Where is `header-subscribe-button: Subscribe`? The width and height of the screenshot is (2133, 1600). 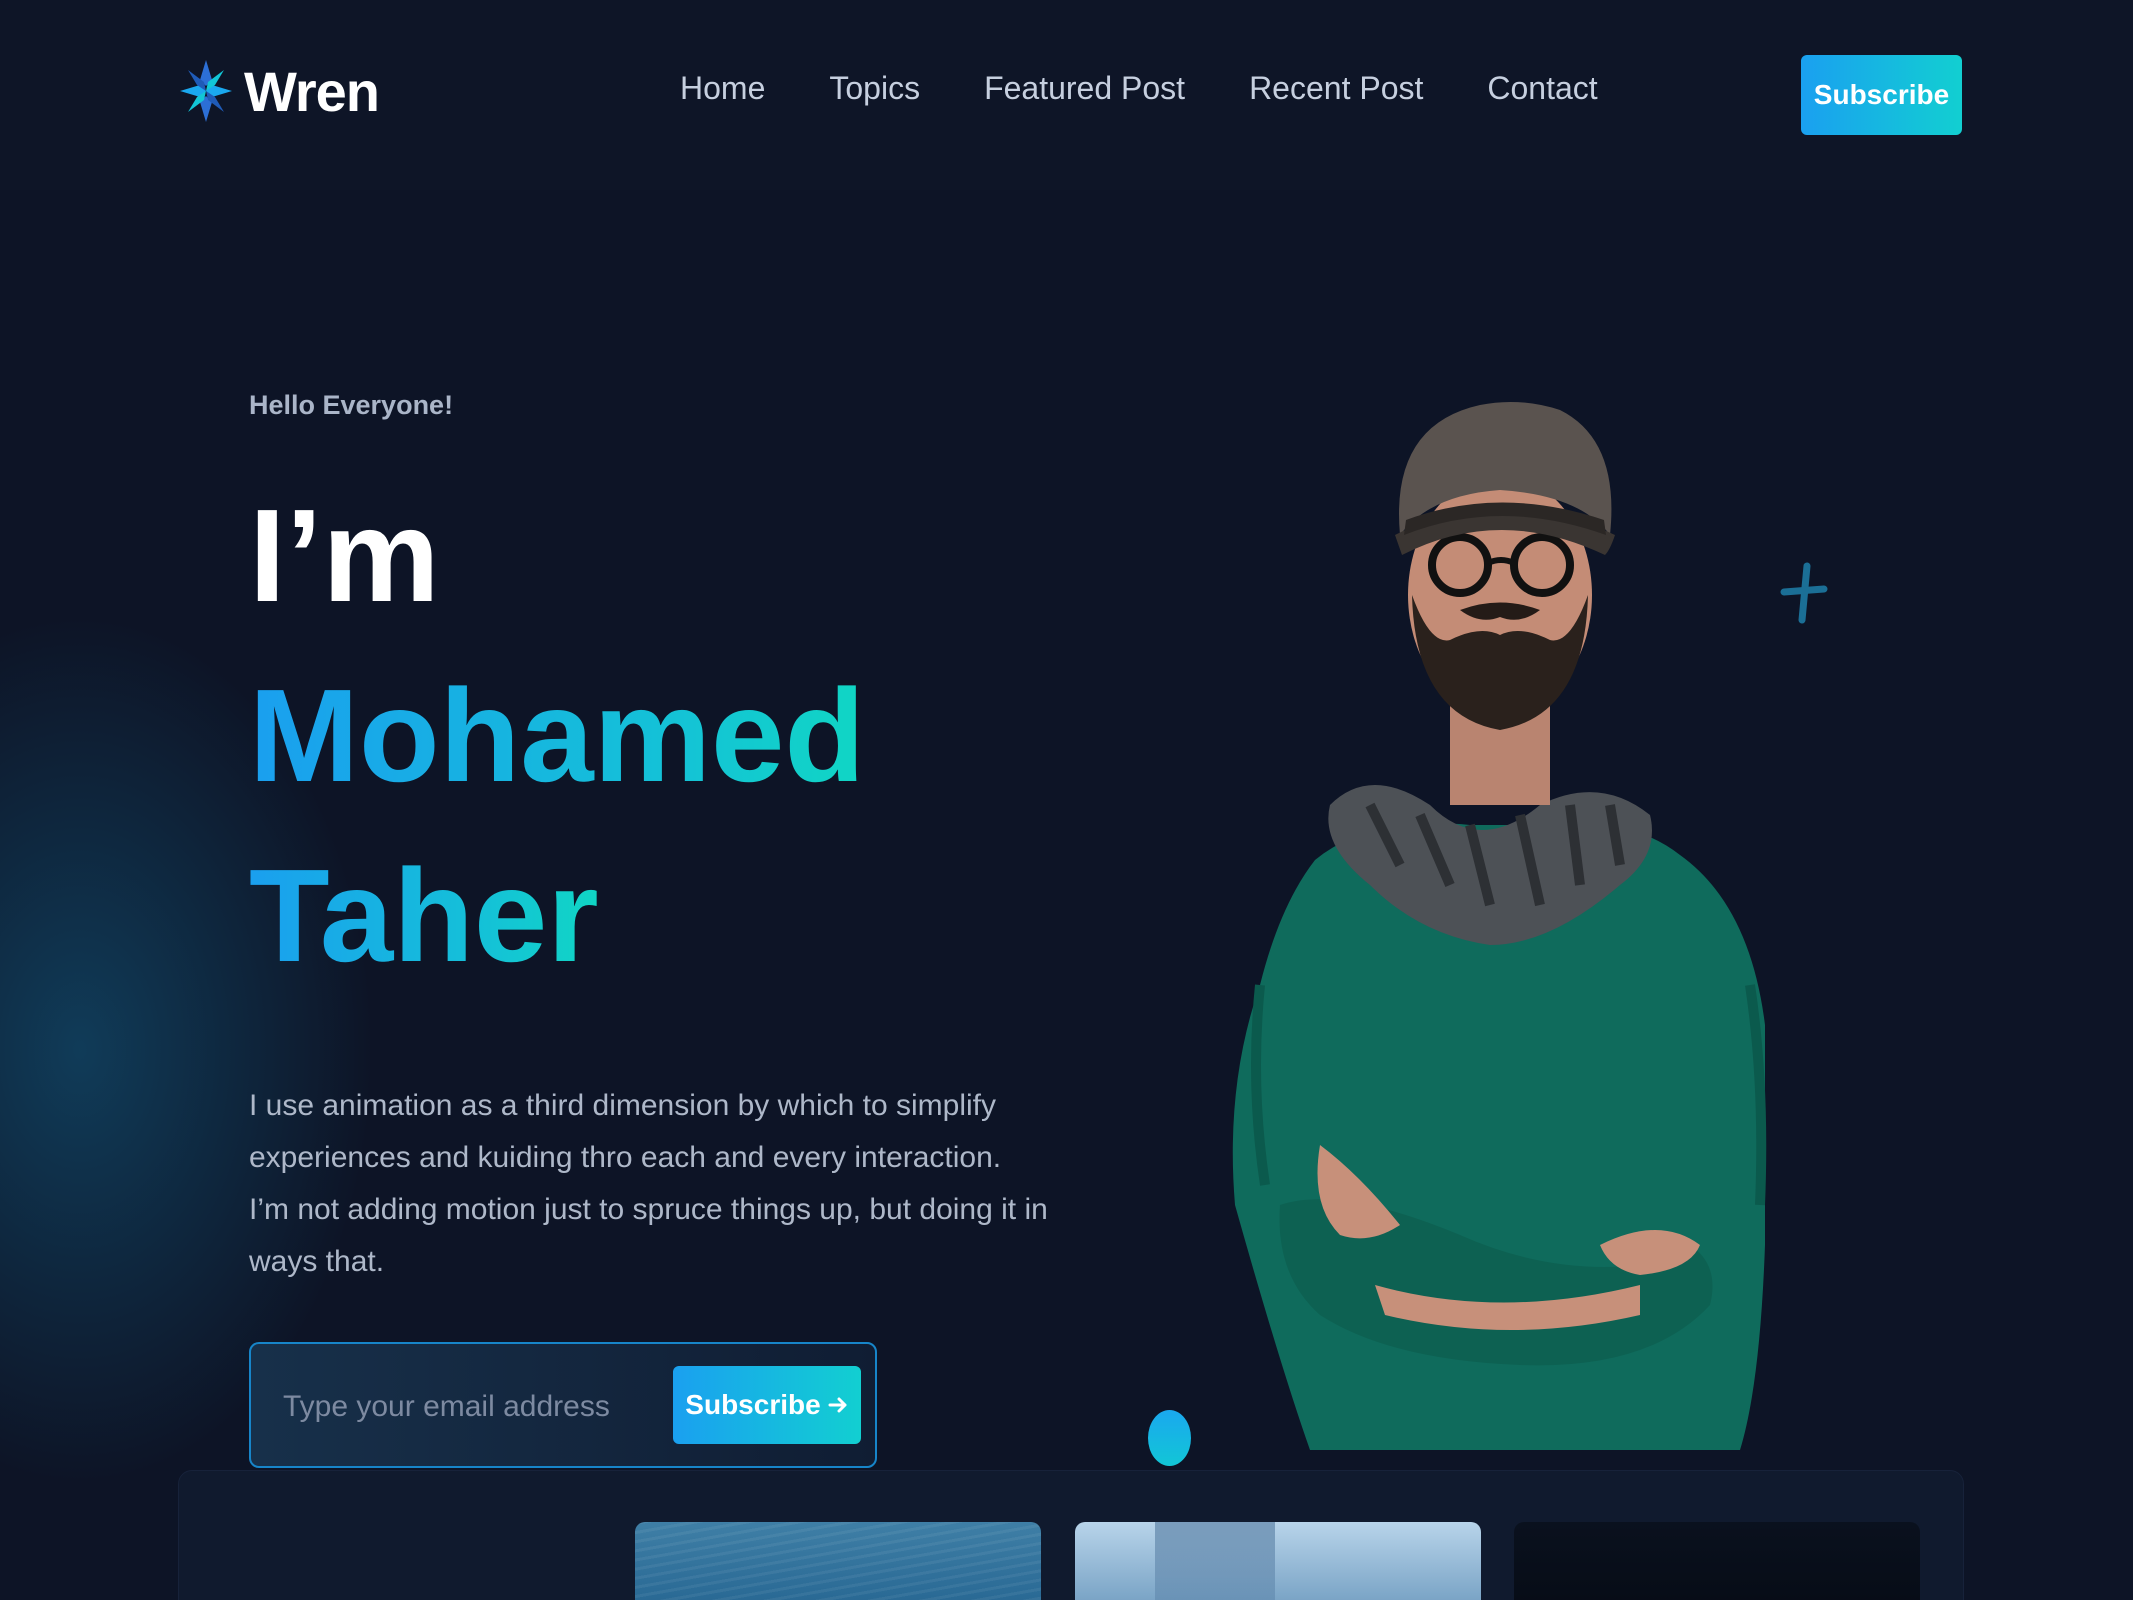 header-subscribe-button: Subscribe is located at coordinates (1881, 95).